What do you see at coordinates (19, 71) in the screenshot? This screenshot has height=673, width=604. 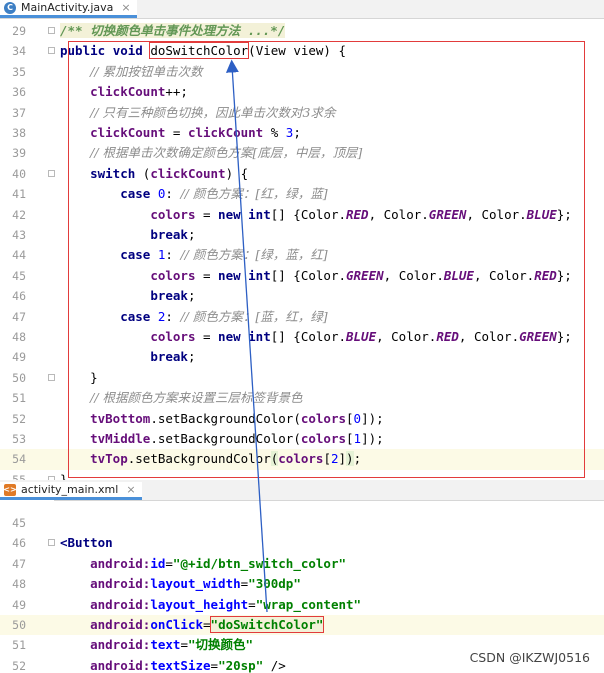 I see `line-number: 35` at bounding box center [19, 71].